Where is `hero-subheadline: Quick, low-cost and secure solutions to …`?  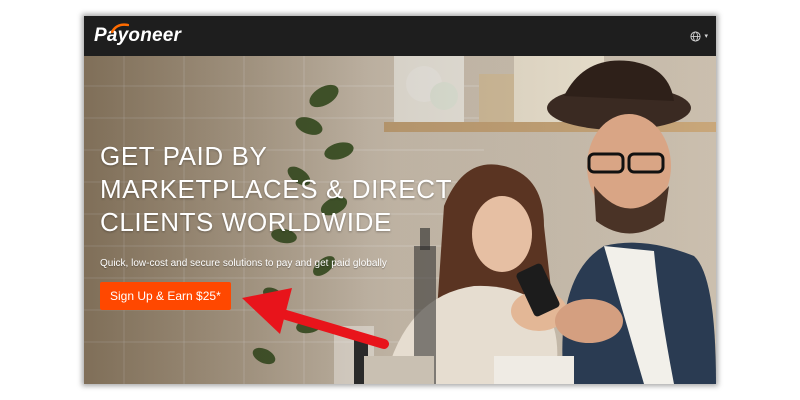 hero-subheadline: Quick, low-cost and secure solutions to … is located at coordinates (243, 263).